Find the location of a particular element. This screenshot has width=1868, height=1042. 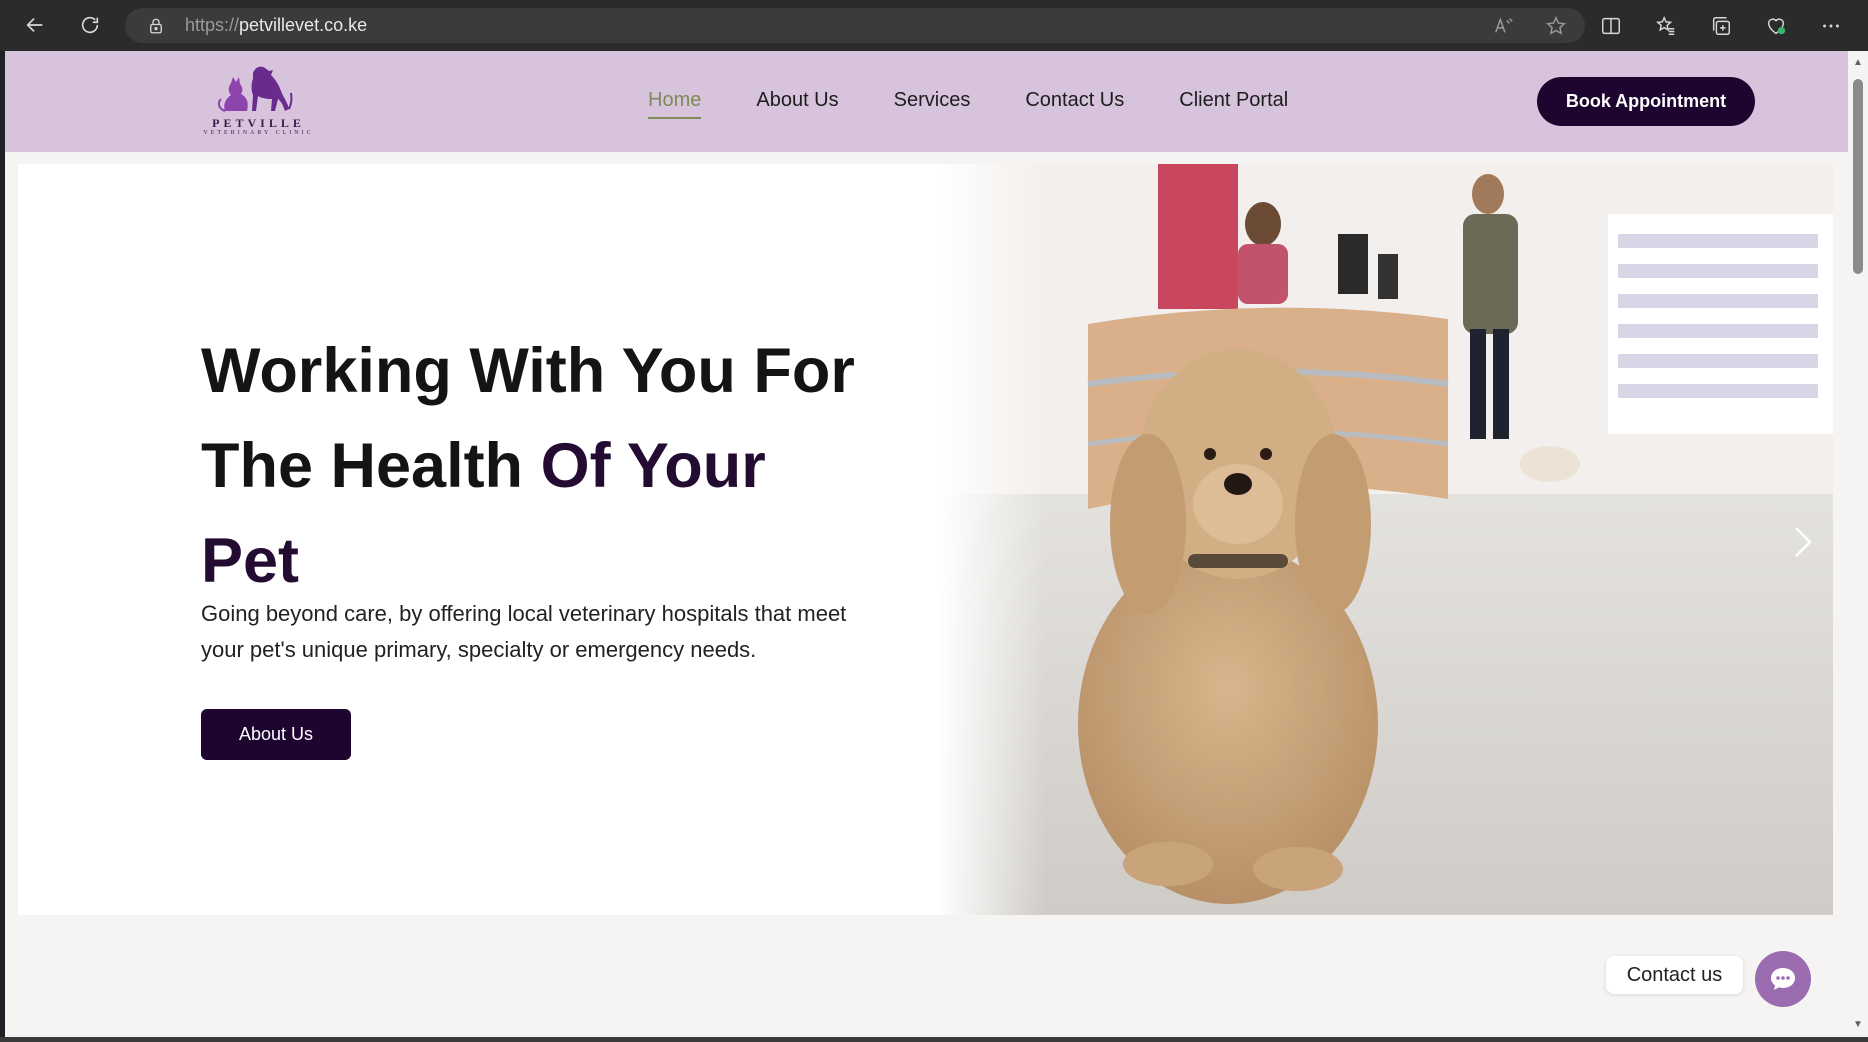

nav-client-portal: Client Portal is located at coordinates (1233, 100).